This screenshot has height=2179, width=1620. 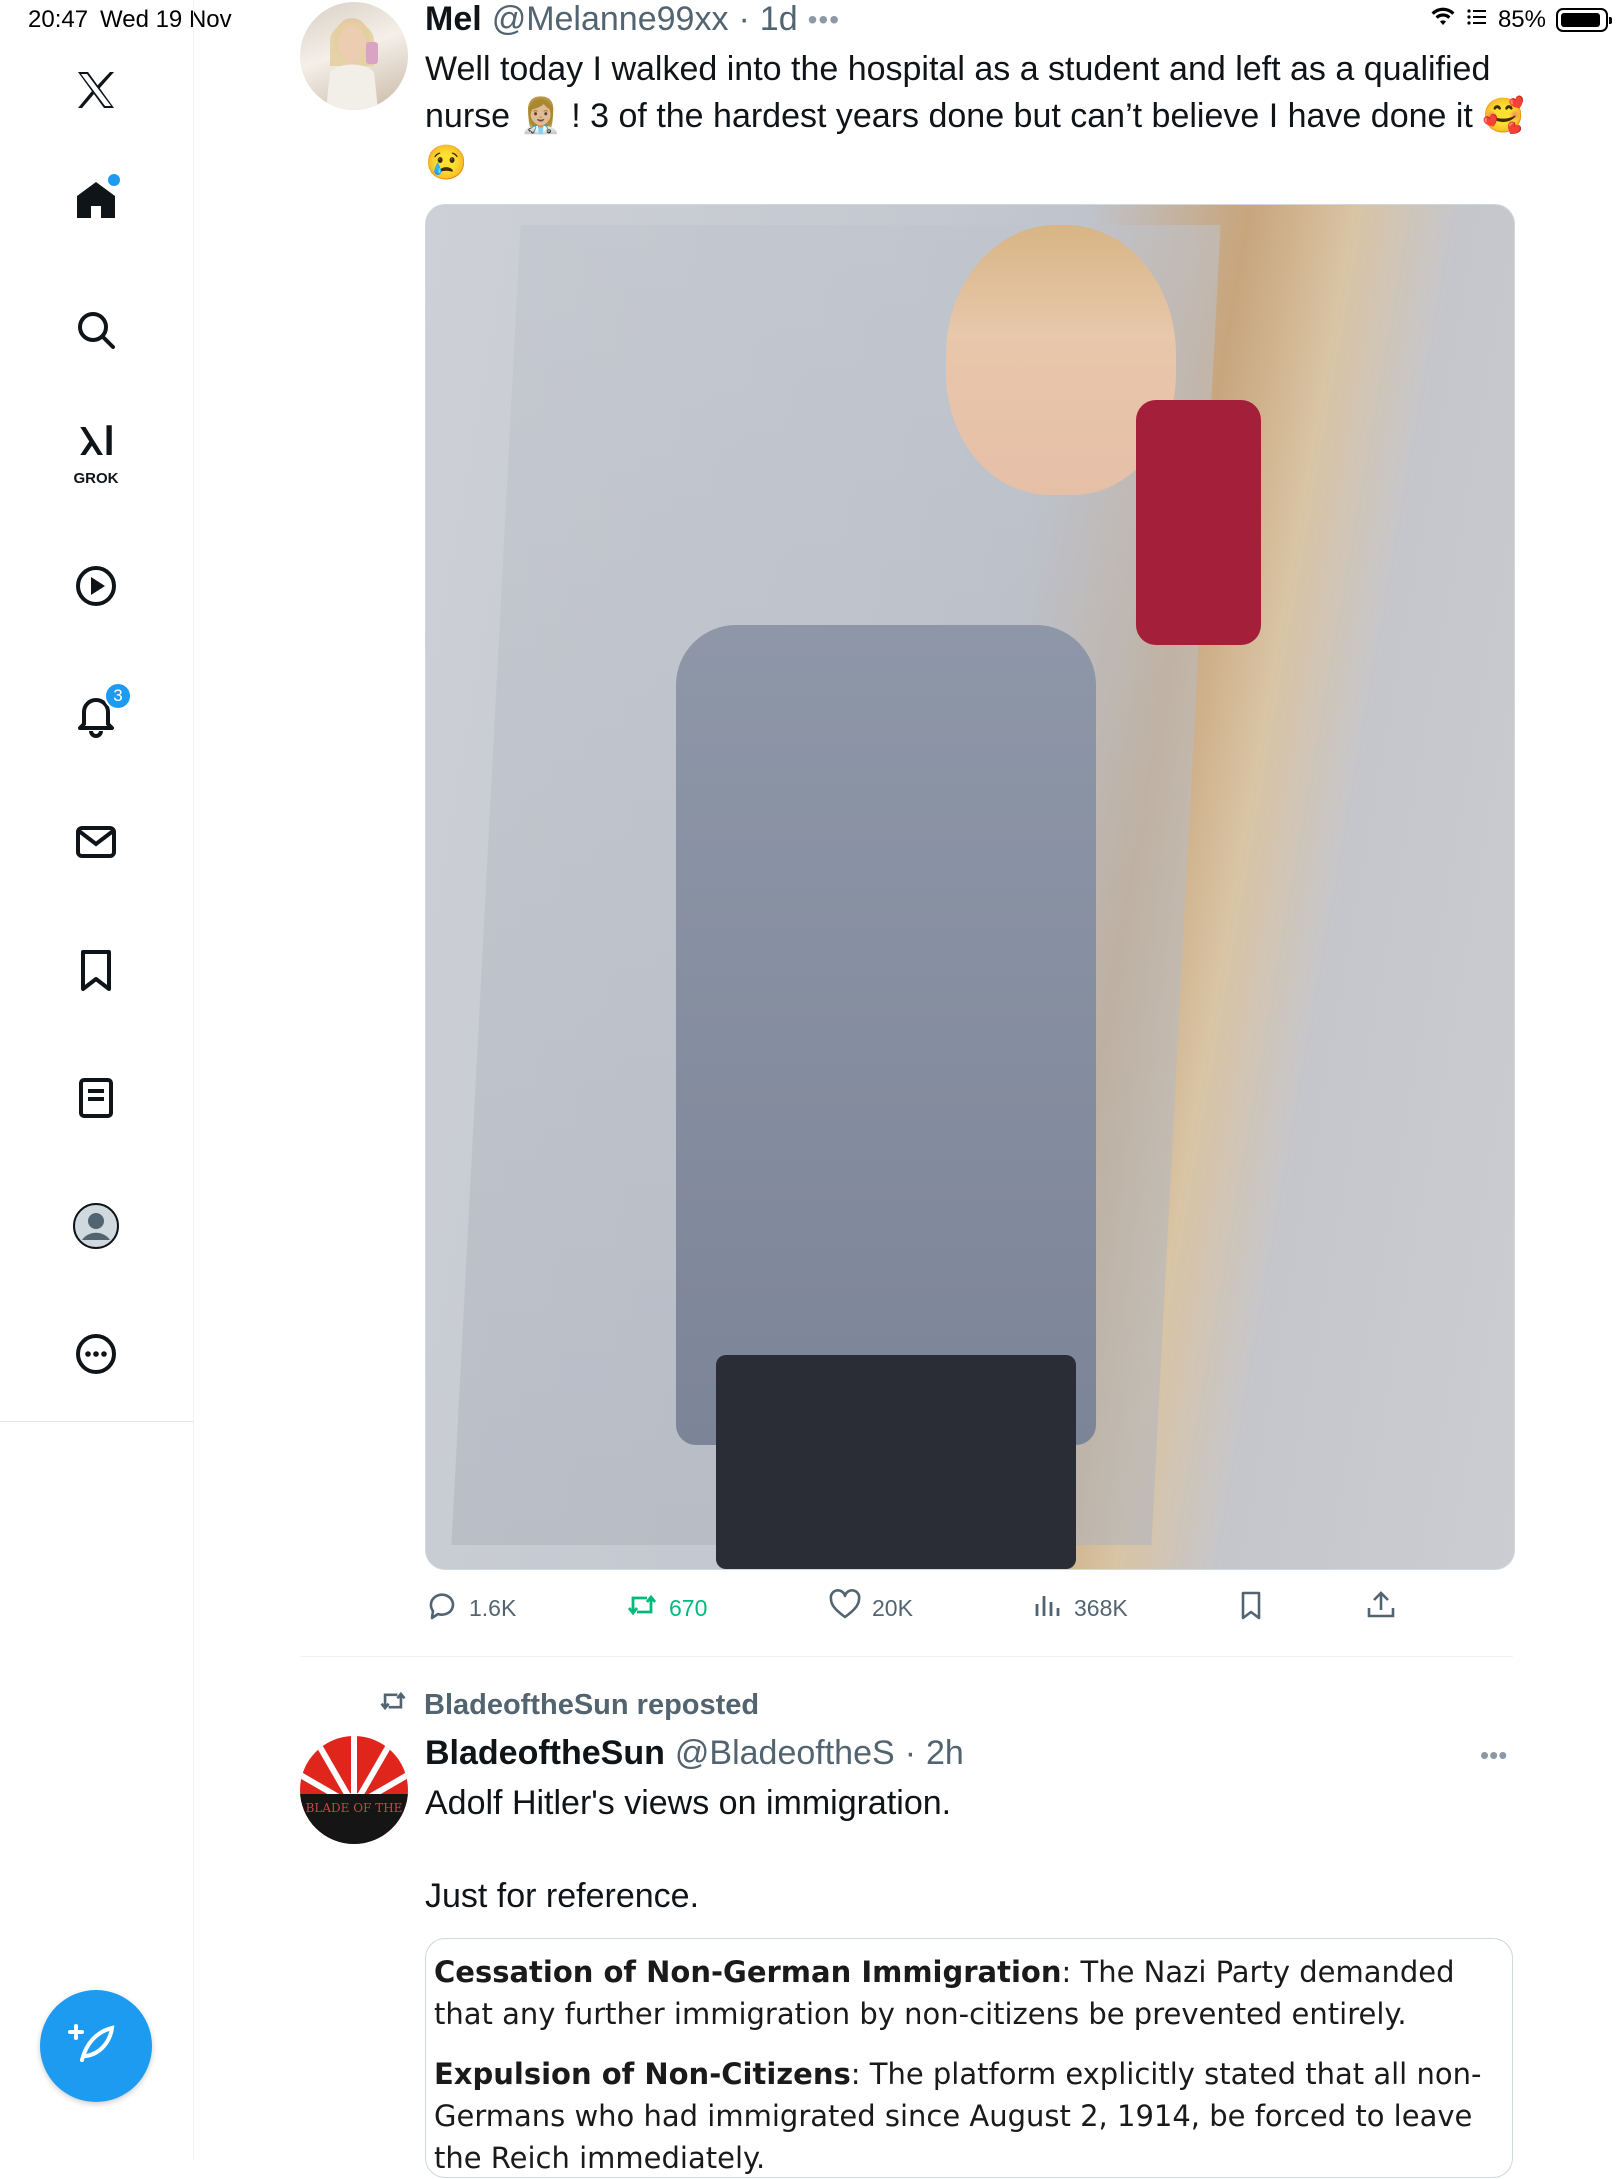 What do you see at coordinates (545, 1753) in the screenshot?
I see `author-name: BladeoftheSun` at bounding box center [545, 1753].